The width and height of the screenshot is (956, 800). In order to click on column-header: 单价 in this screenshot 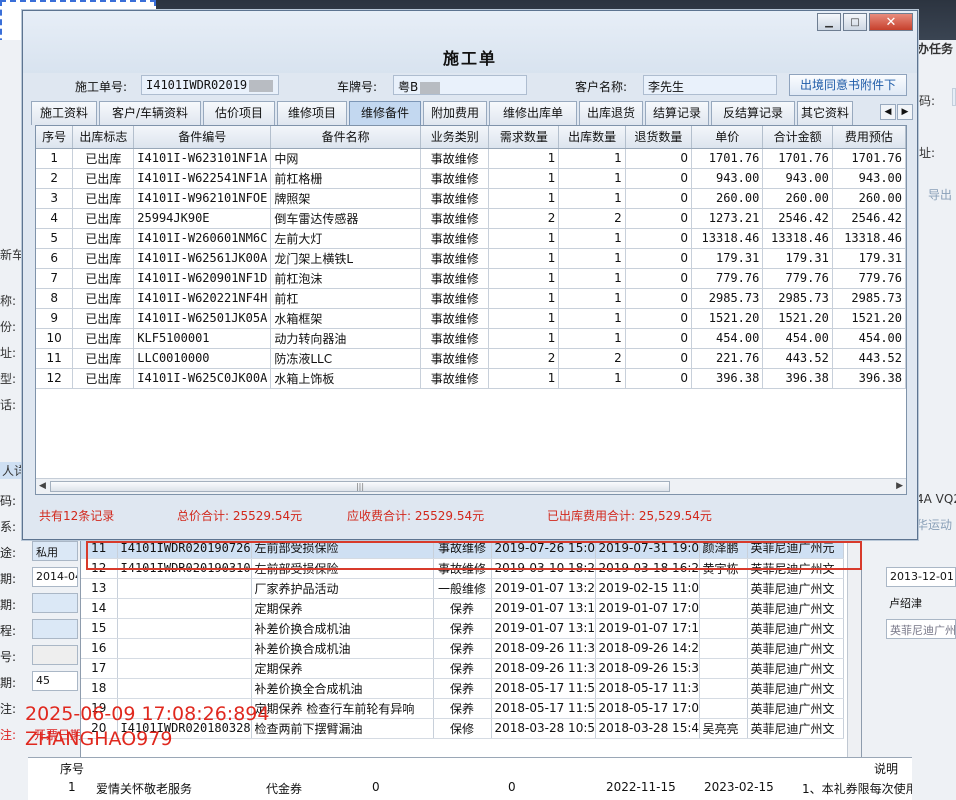, I will do `click(727, 137)`.